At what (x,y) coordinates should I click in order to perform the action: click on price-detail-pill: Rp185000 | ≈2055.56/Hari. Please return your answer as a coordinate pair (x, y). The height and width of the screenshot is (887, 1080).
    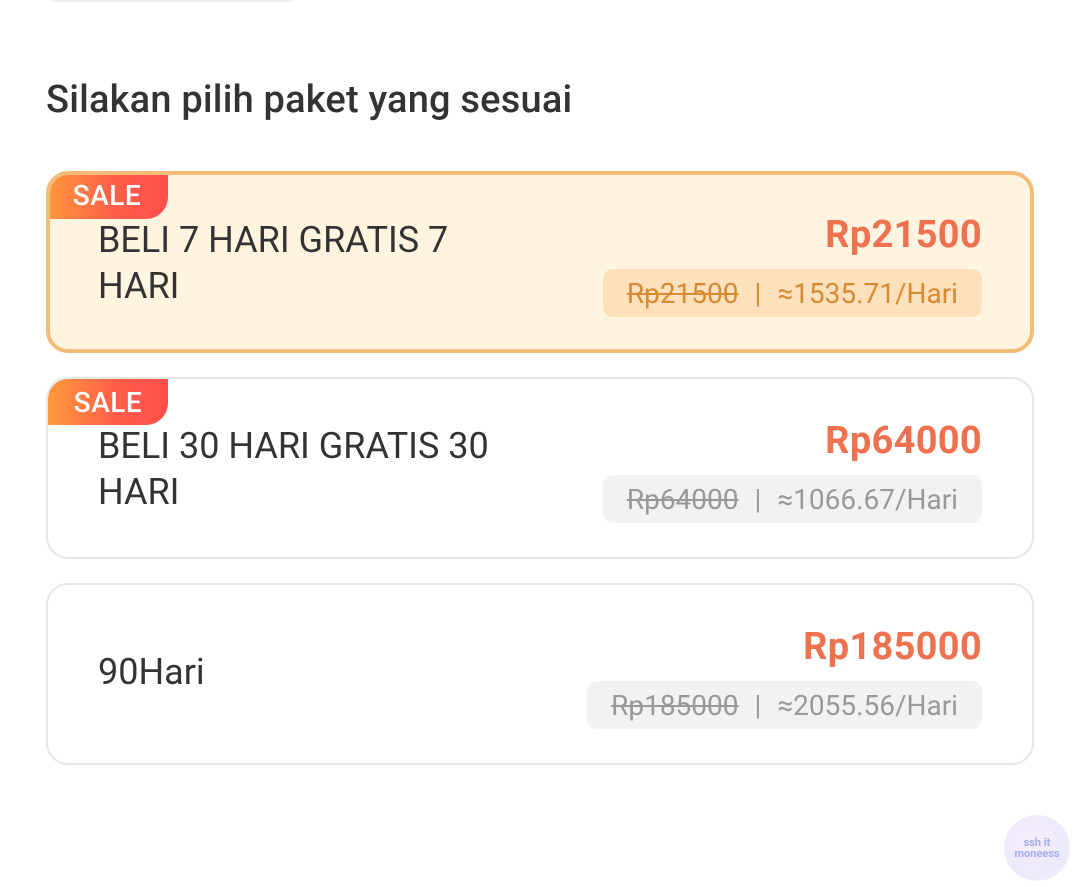
    Looking at the image, I should click on (784, 705).